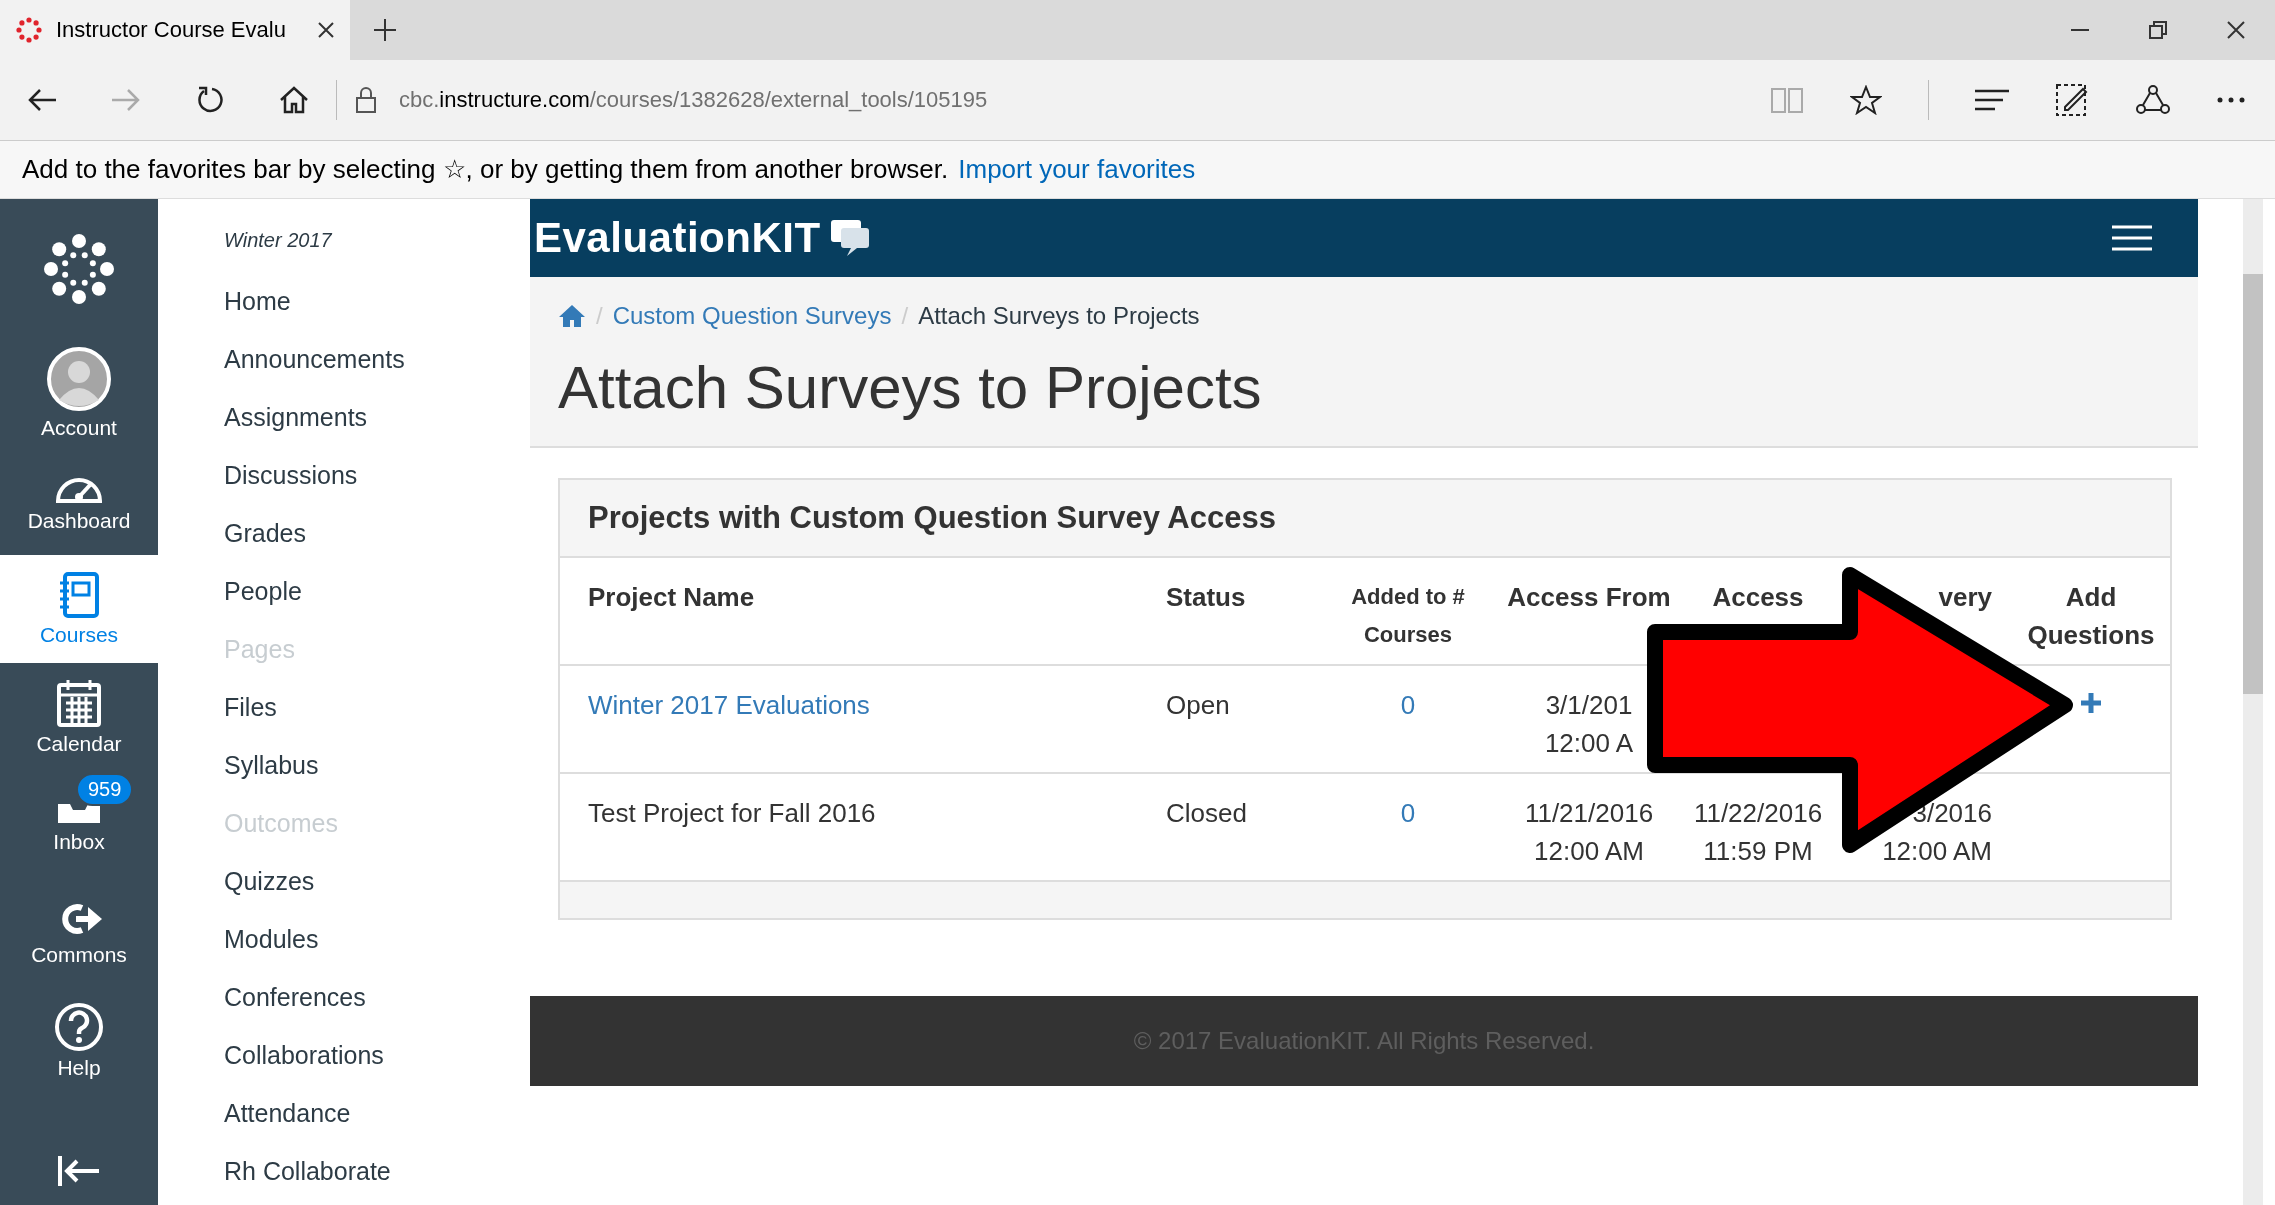 The image size is (2275, 1205). What do you see at coordinates (1059, 316) in the screenshot?
I see `breadcrumb-current: Attach Surveys to Projects` at bounding box center [1059, 316].